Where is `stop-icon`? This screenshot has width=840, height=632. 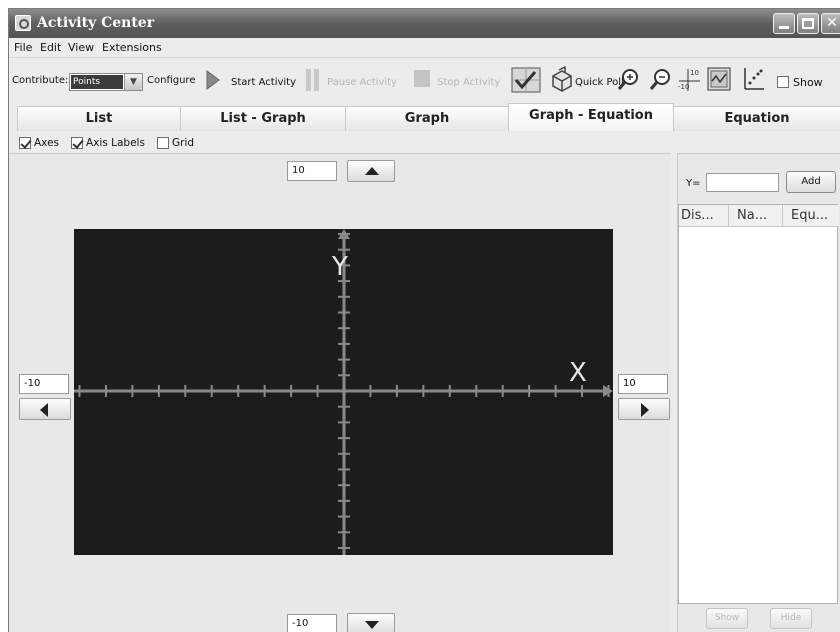
stop-icon is located at coordinates (422, 79).